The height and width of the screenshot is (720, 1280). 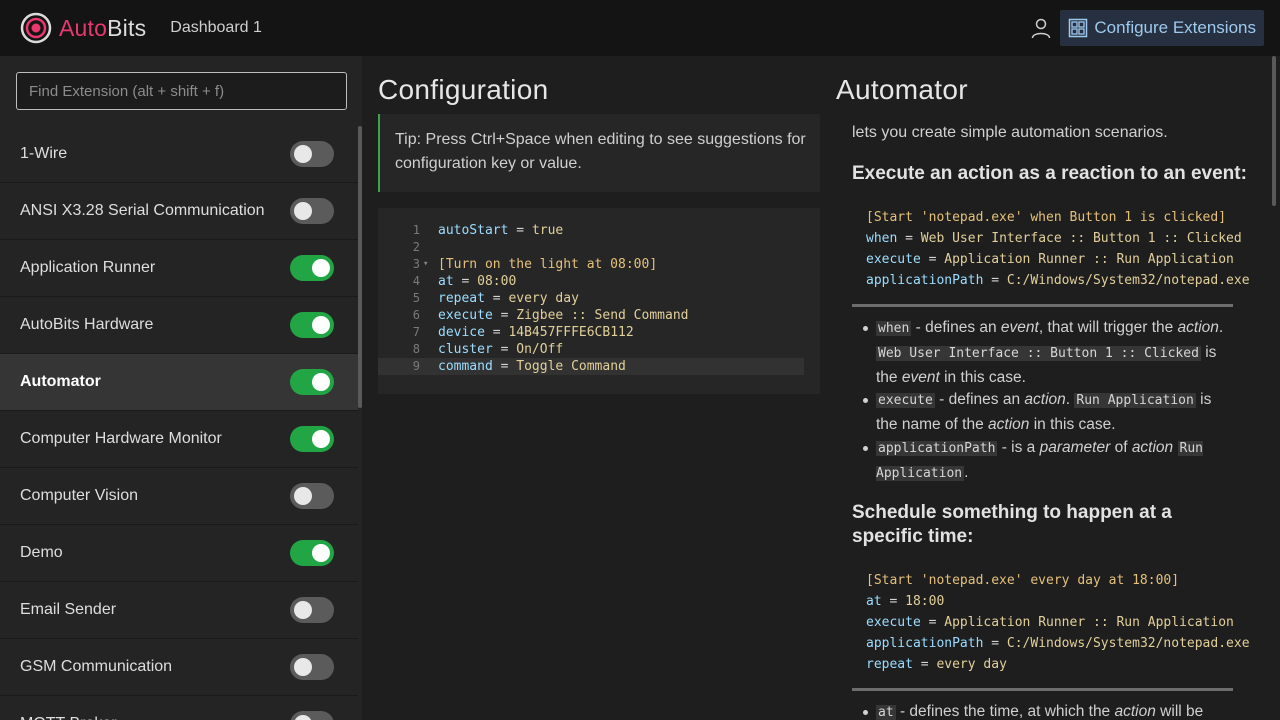 I want to click on extension-label: Computer Vision, so click(x=79, y=495).